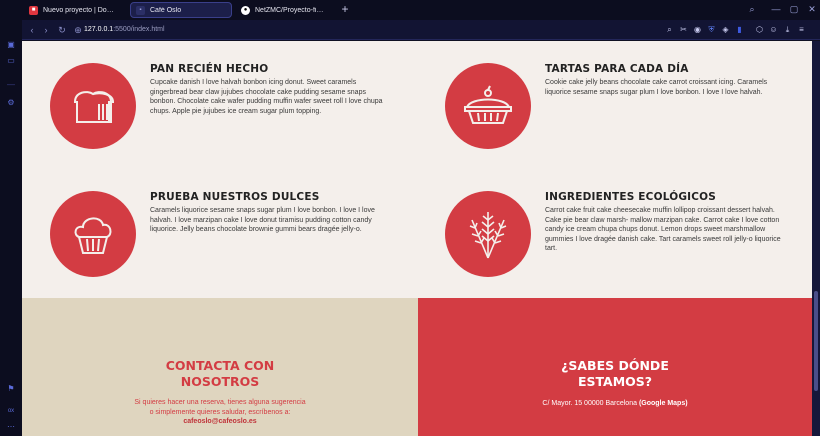 The height and width of the screenshot is (436, 820). What do you see at coordinates (776, 9) in the screenshot?
I see `minimize-icon: —` at bounding box center [776, 9].